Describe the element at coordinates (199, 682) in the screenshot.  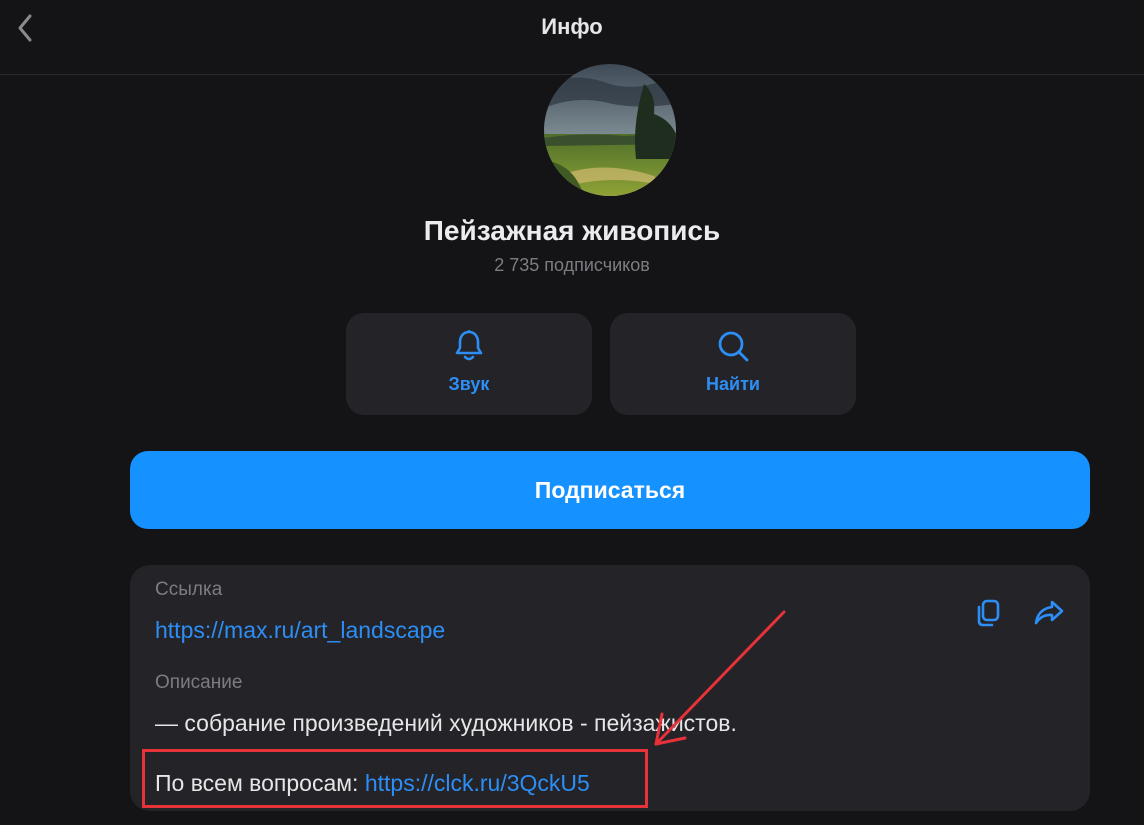
I see `description-label: Описание` at that location.